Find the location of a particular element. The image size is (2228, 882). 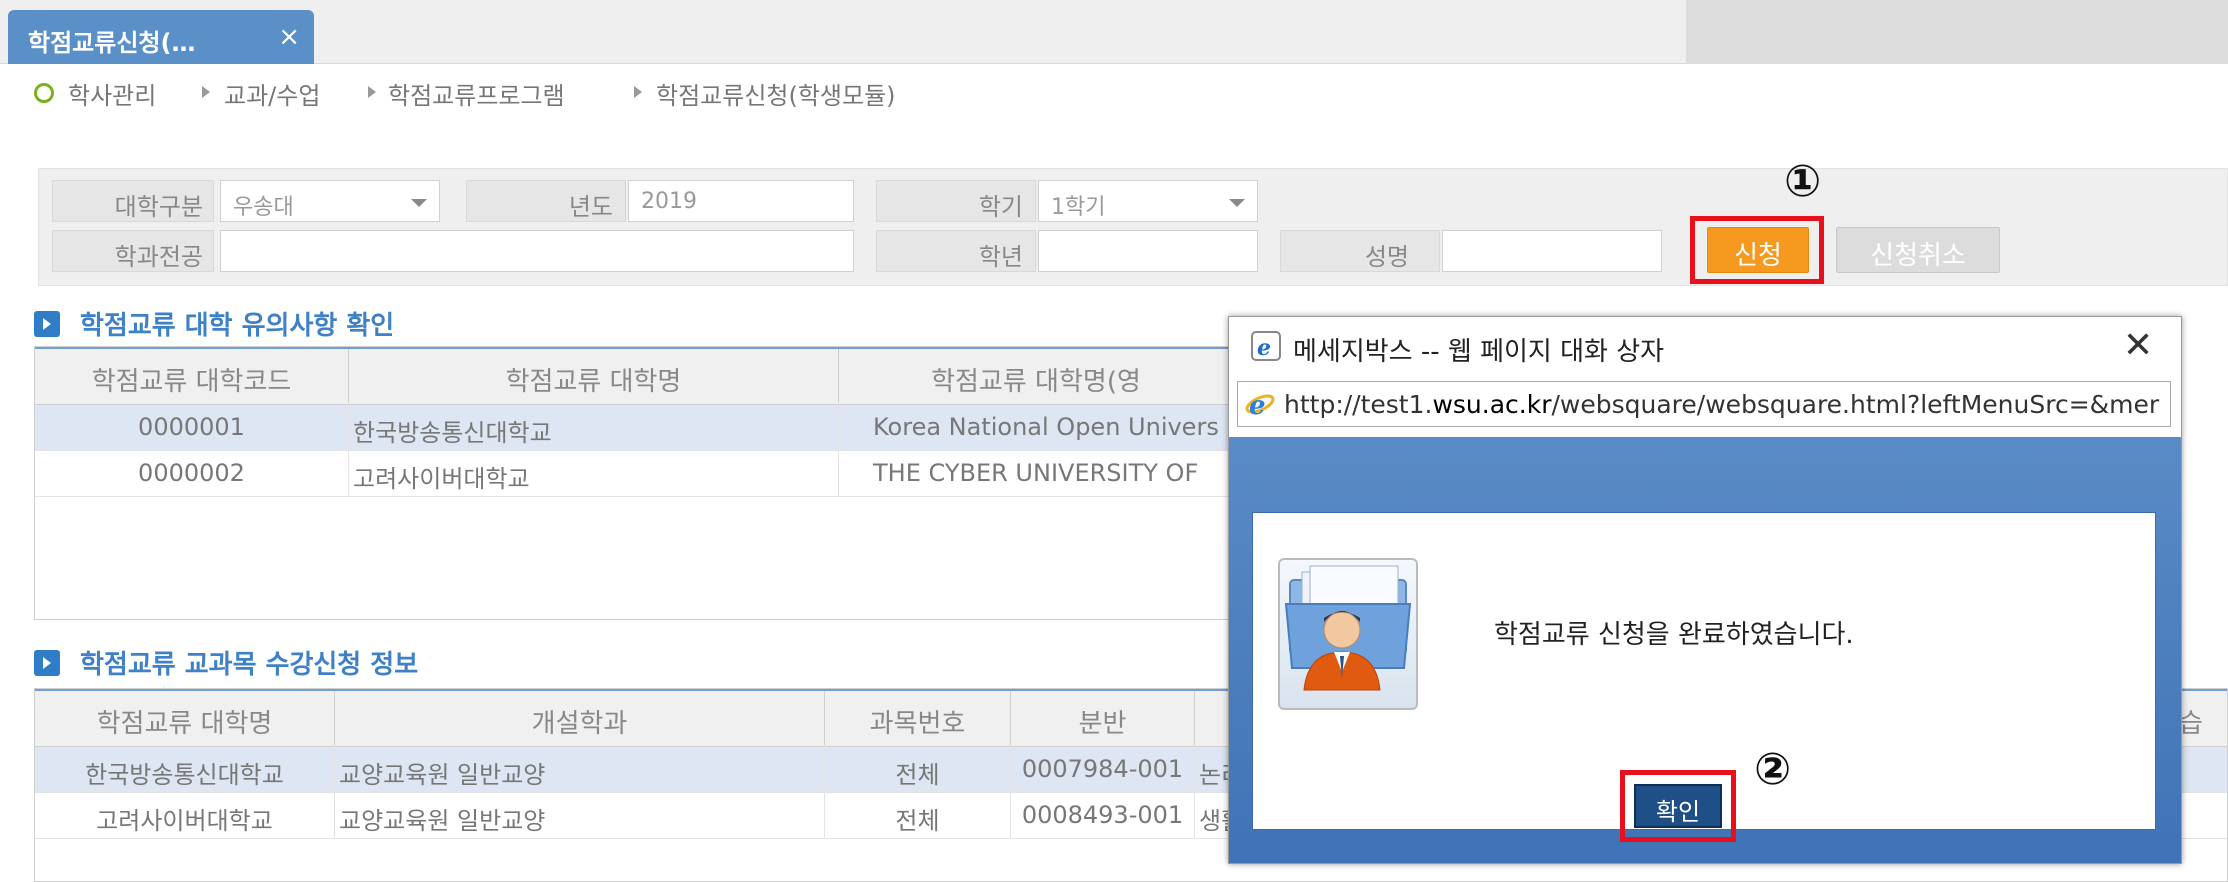

column-header: 분반 is located at coordinates (1103, 718).